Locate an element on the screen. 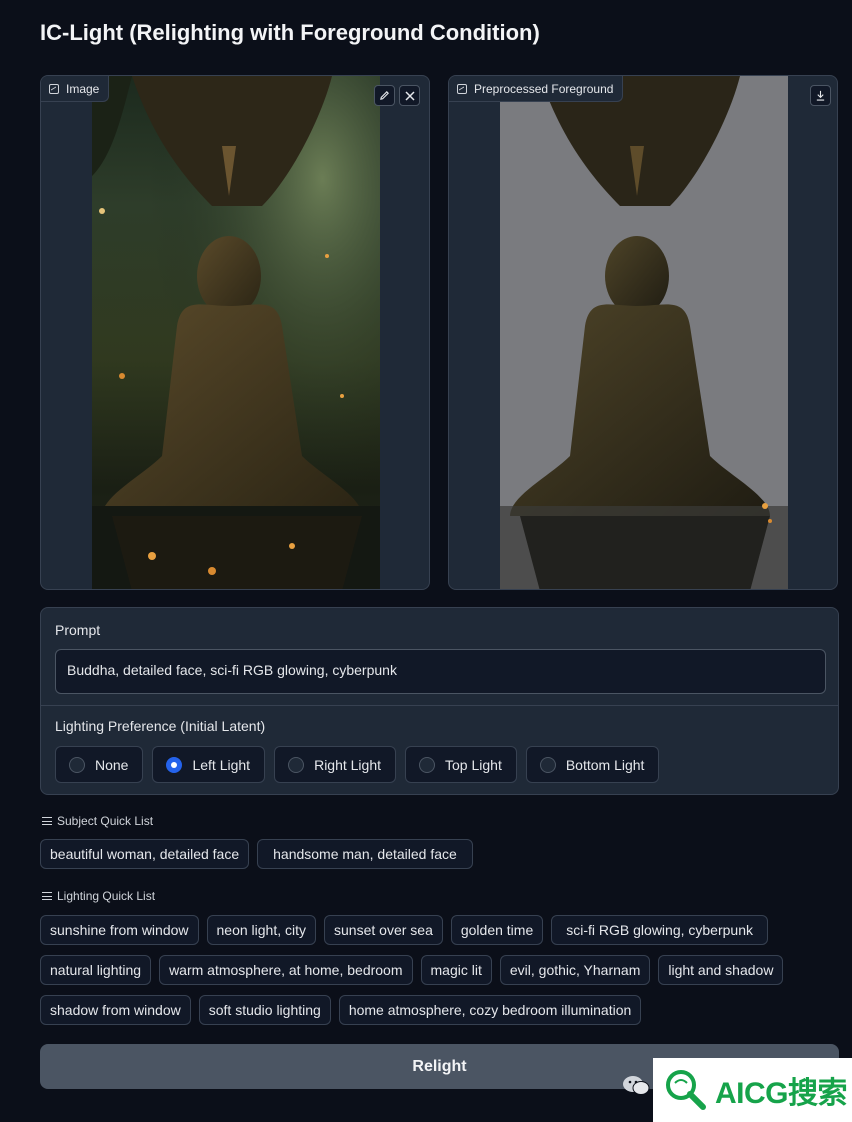 The height and width of the screenshot is (1122, 852). lighting-chip: shadow from window is located at coordinates (115, 1010).